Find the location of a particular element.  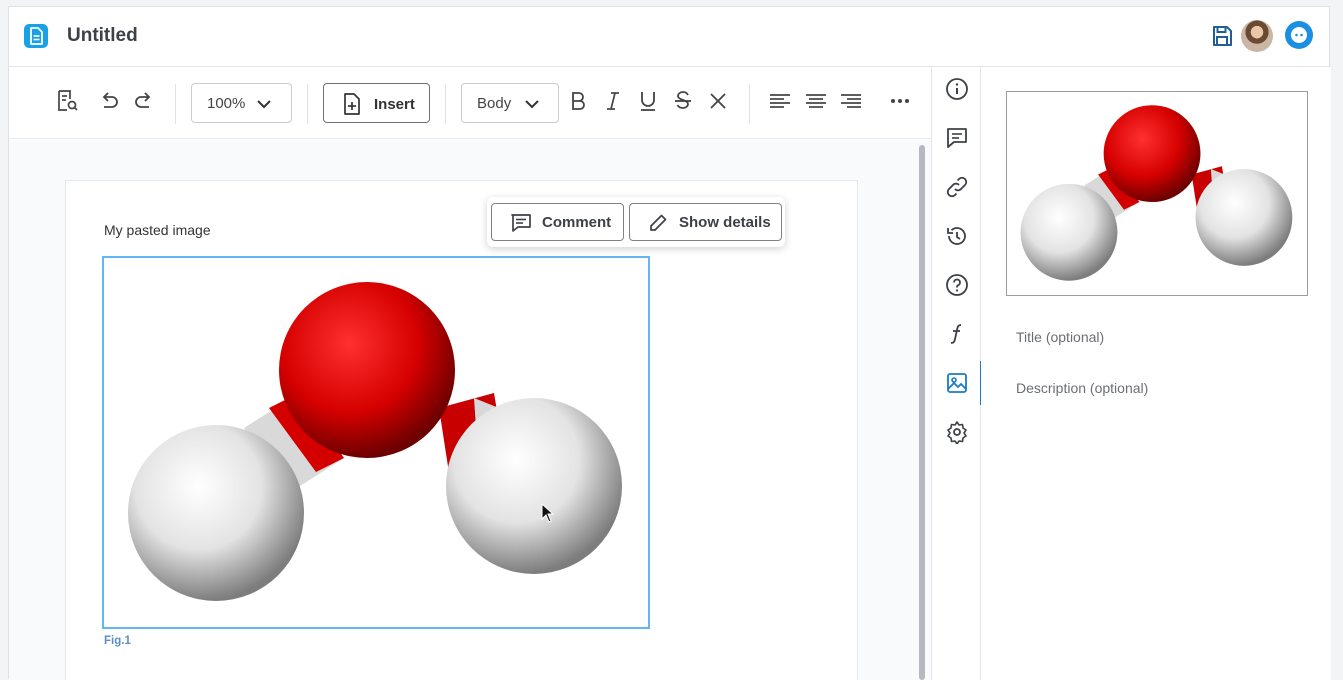

underline-icon is located at coordinates (648, 101).